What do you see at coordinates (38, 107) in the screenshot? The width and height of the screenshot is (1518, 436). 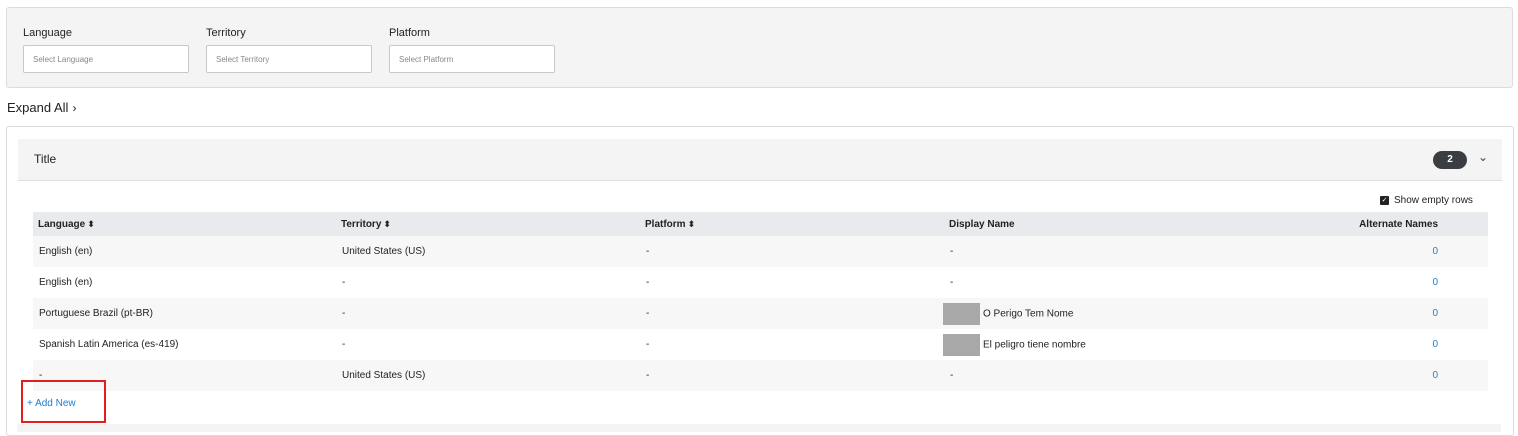 I see `expand-all-label: Expand All` at bounding box center [38, 107].